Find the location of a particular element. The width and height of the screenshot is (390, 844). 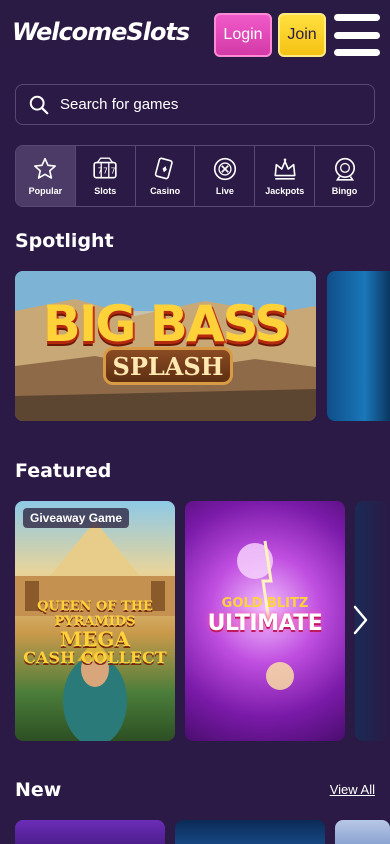

hamburger-menu-icon is located at coordinates (357, 35).